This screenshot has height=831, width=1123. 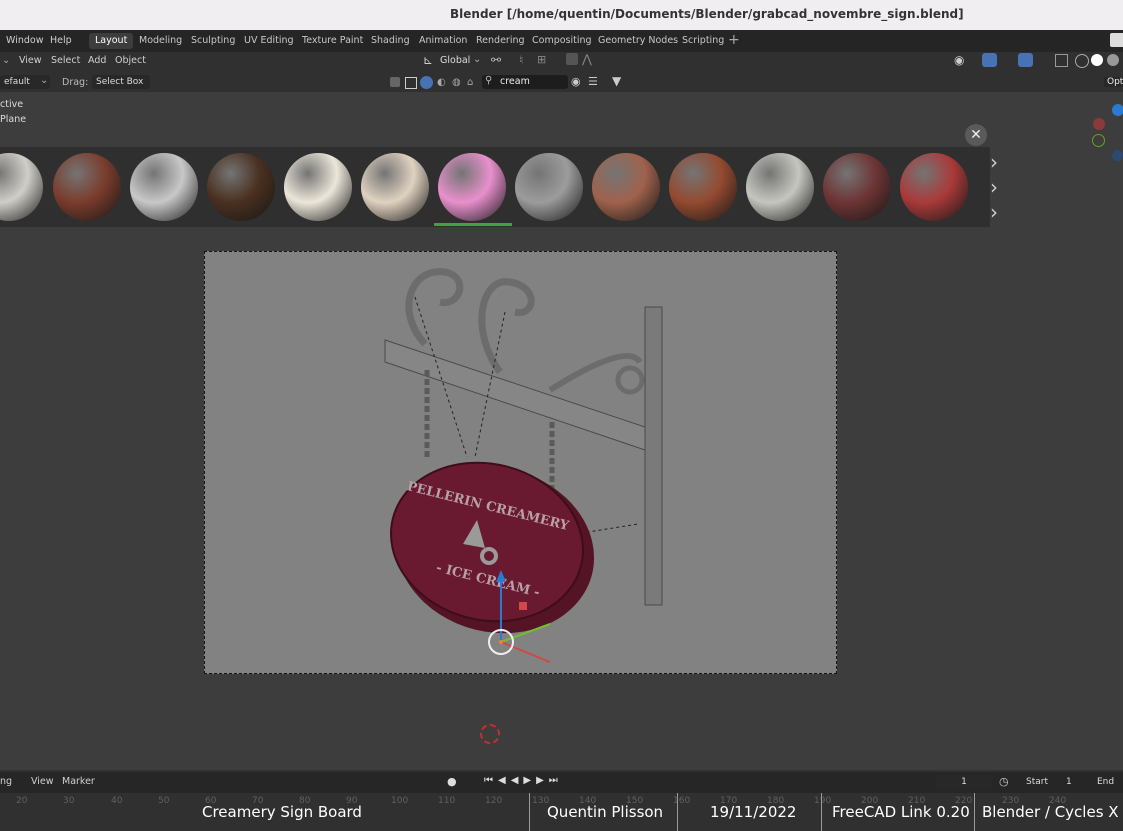 I want to click on axis-z-icon, so click(x=1117, y=110).